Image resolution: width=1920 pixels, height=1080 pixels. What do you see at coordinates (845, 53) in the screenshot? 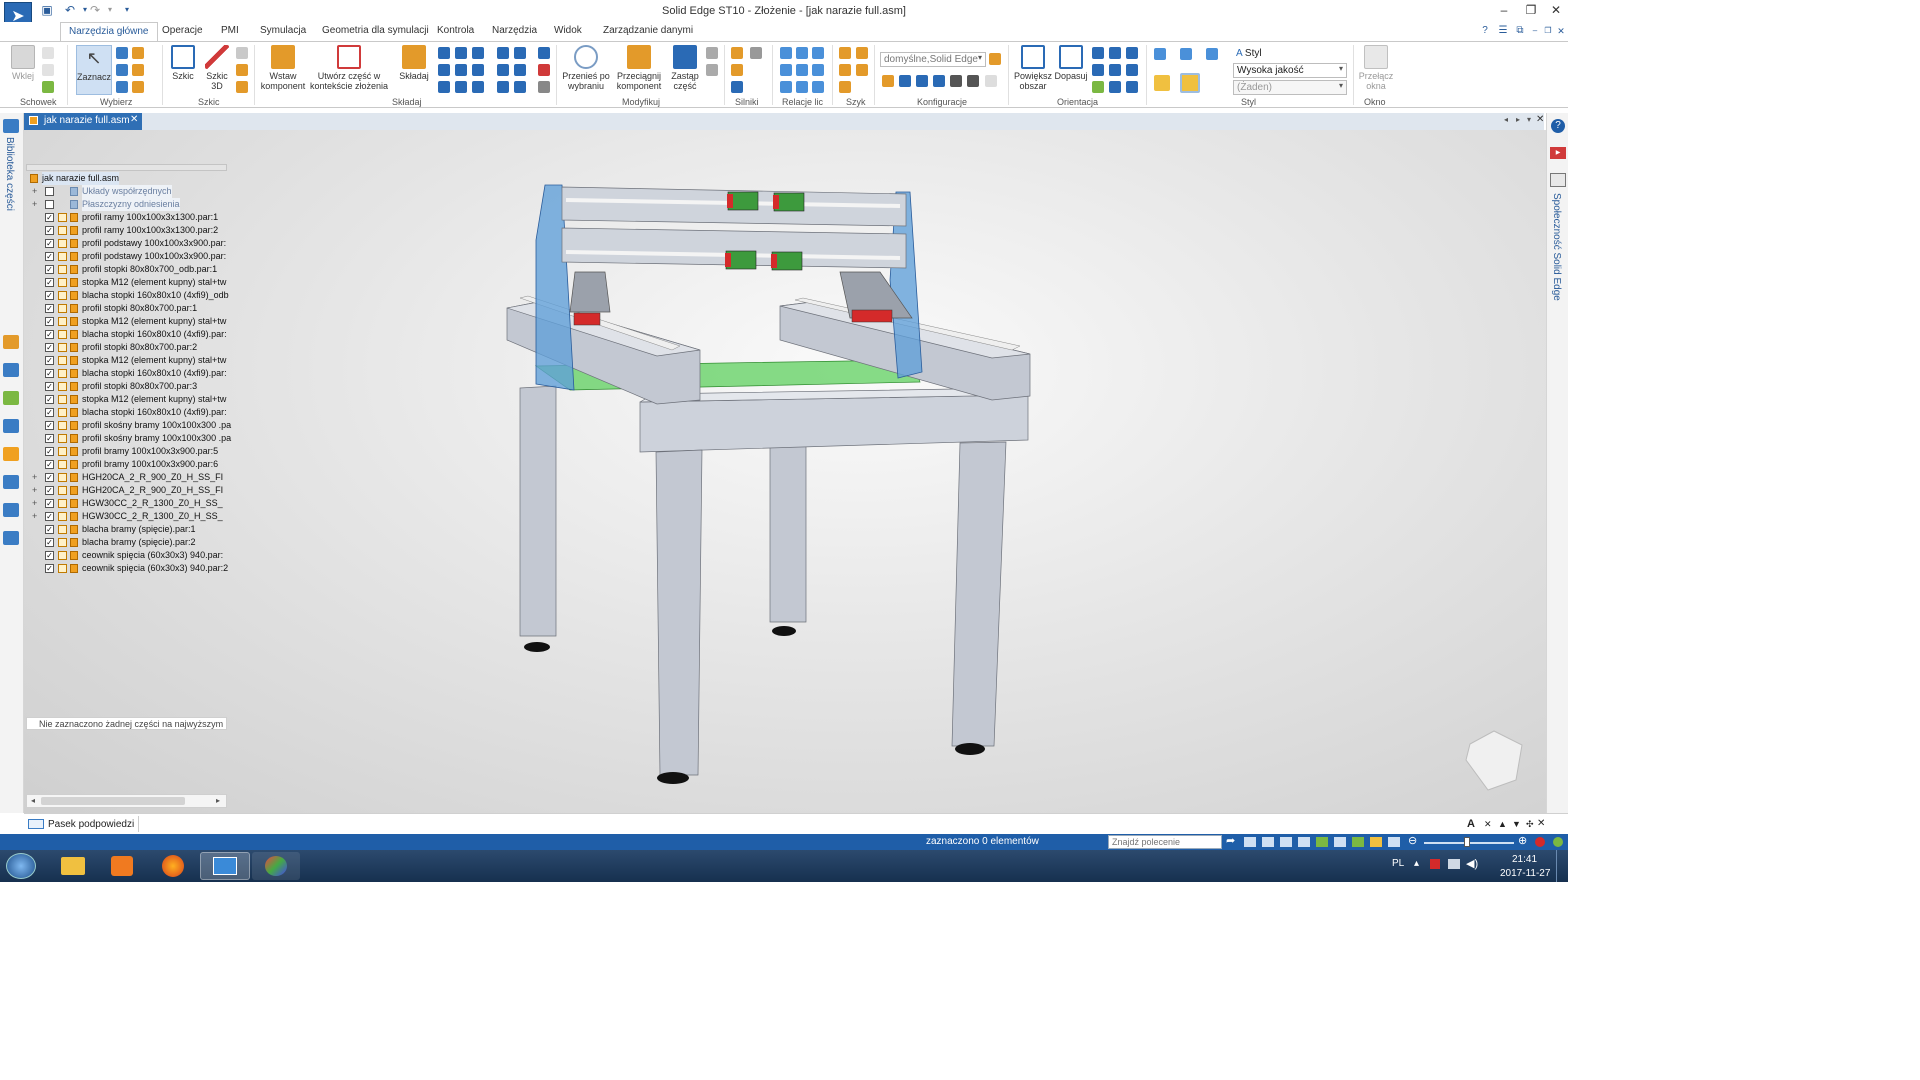
I see `pattern-icon` at bounding box center [845, 53].